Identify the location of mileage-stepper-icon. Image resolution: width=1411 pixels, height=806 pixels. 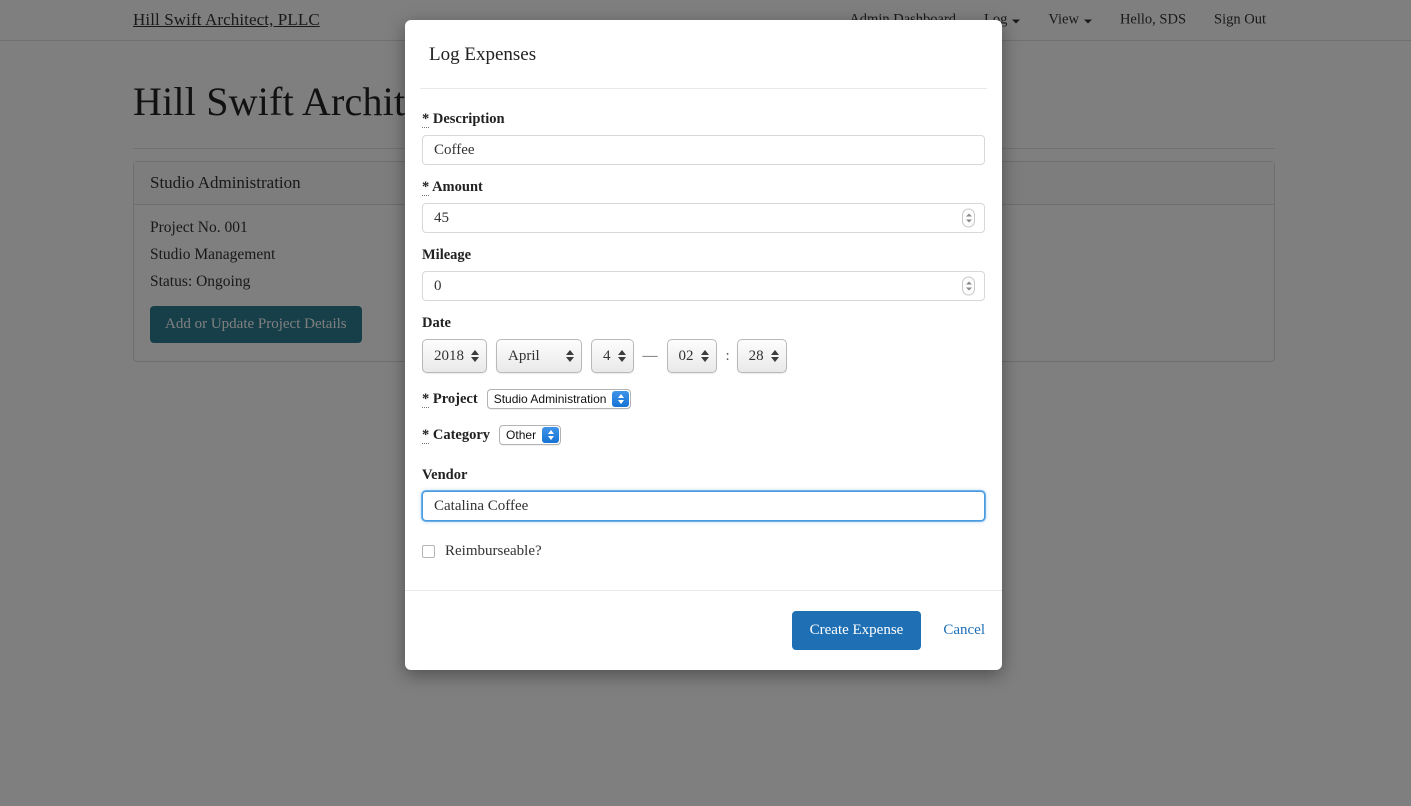
(968, 286).